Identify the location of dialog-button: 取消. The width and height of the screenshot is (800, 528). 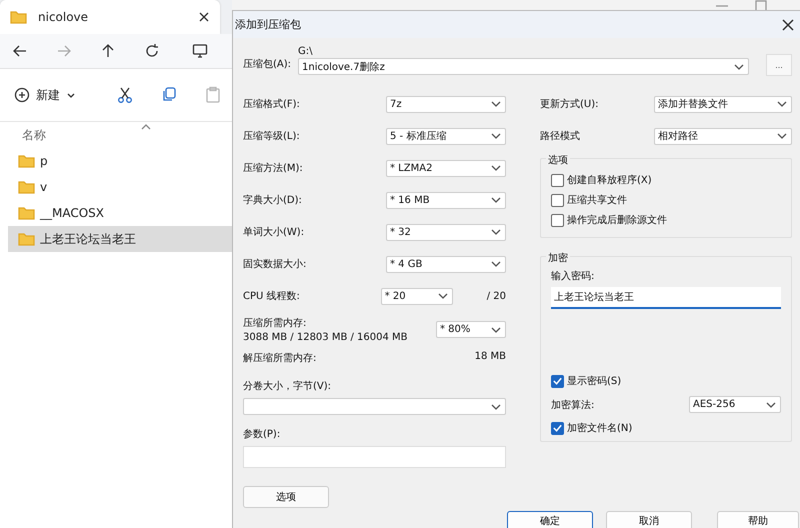
(649, 519).